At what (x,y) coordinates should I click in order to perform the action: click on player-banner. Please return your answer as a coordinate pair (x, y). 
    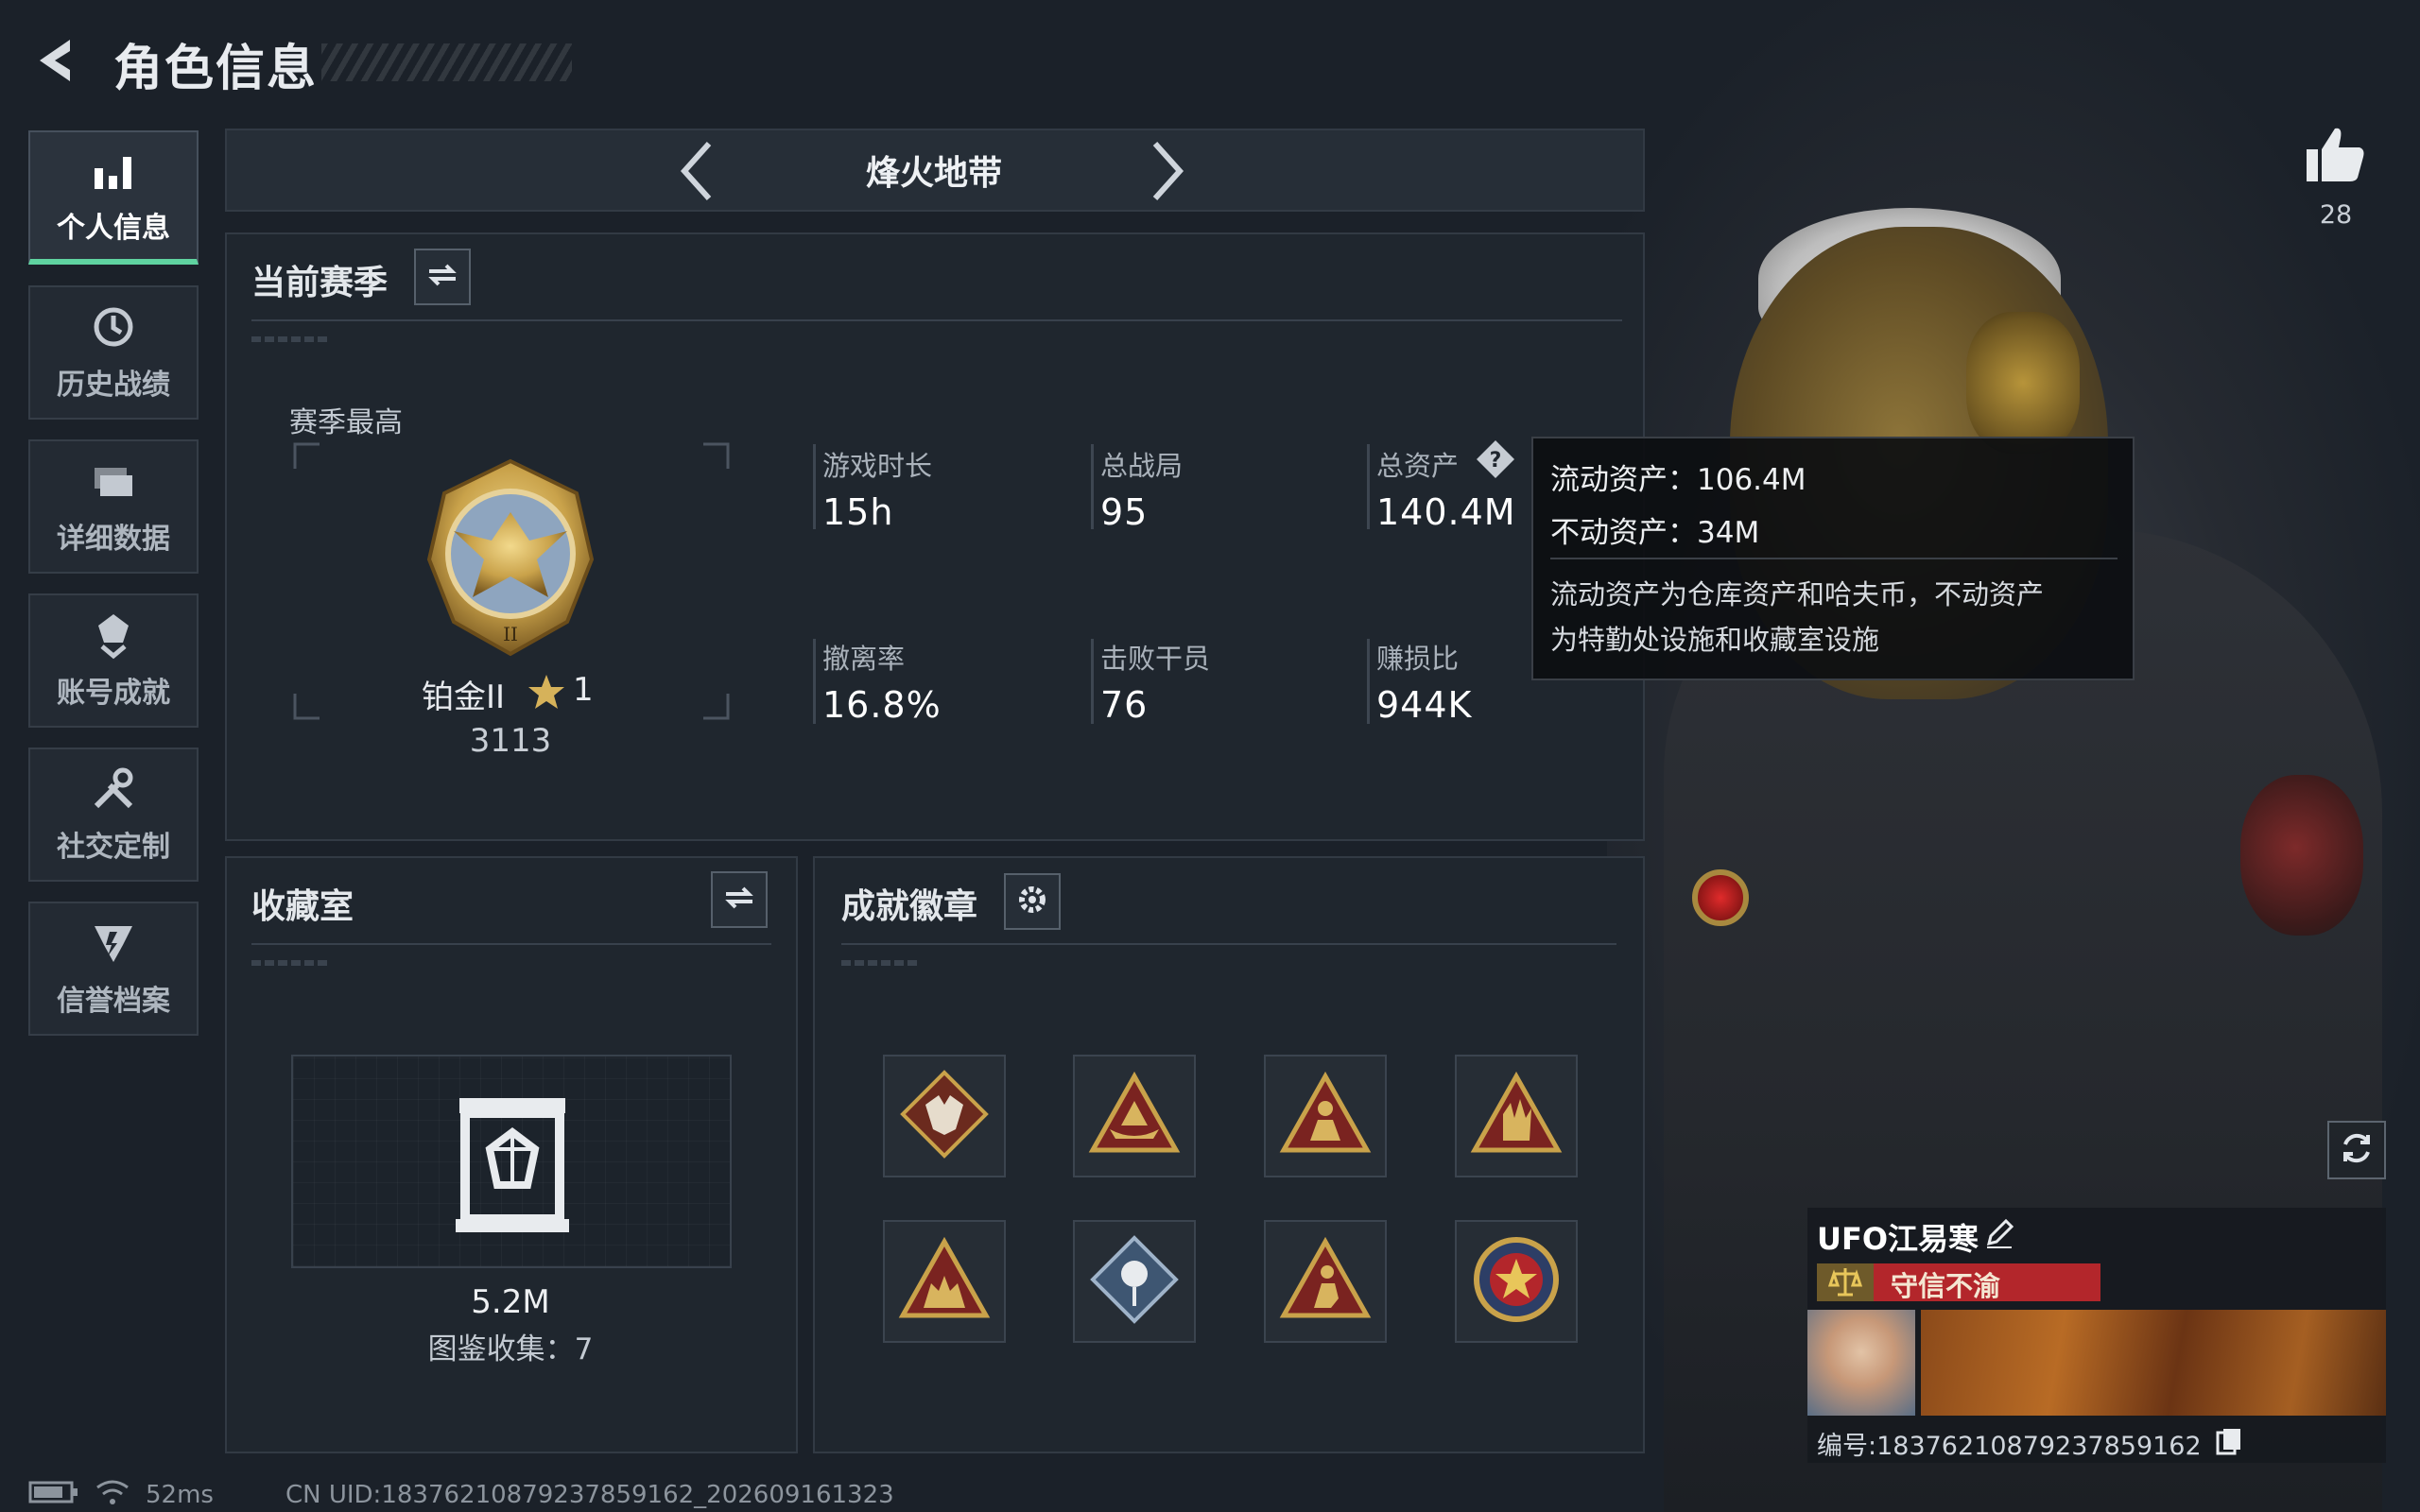
    Looking at the image, I should click on (2153, 1363).